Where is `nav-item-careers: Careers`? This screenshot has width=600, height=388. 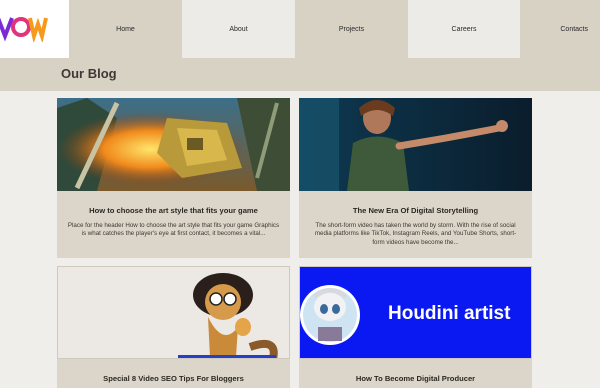 nav-item-careers: Careers is located at coordinates (464, 29).